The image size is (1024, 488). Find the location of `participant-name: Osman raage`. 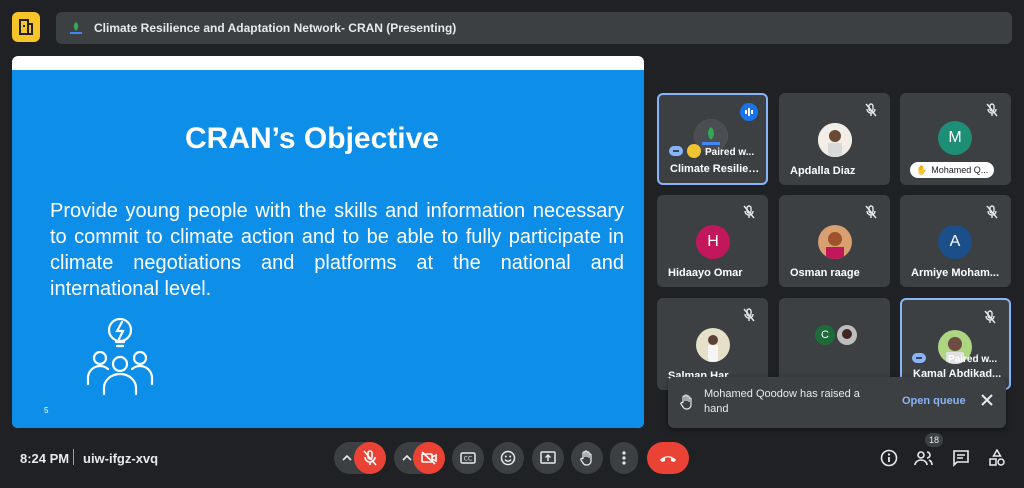

participant-name: Osman raage is located at coordinates (825, 273).